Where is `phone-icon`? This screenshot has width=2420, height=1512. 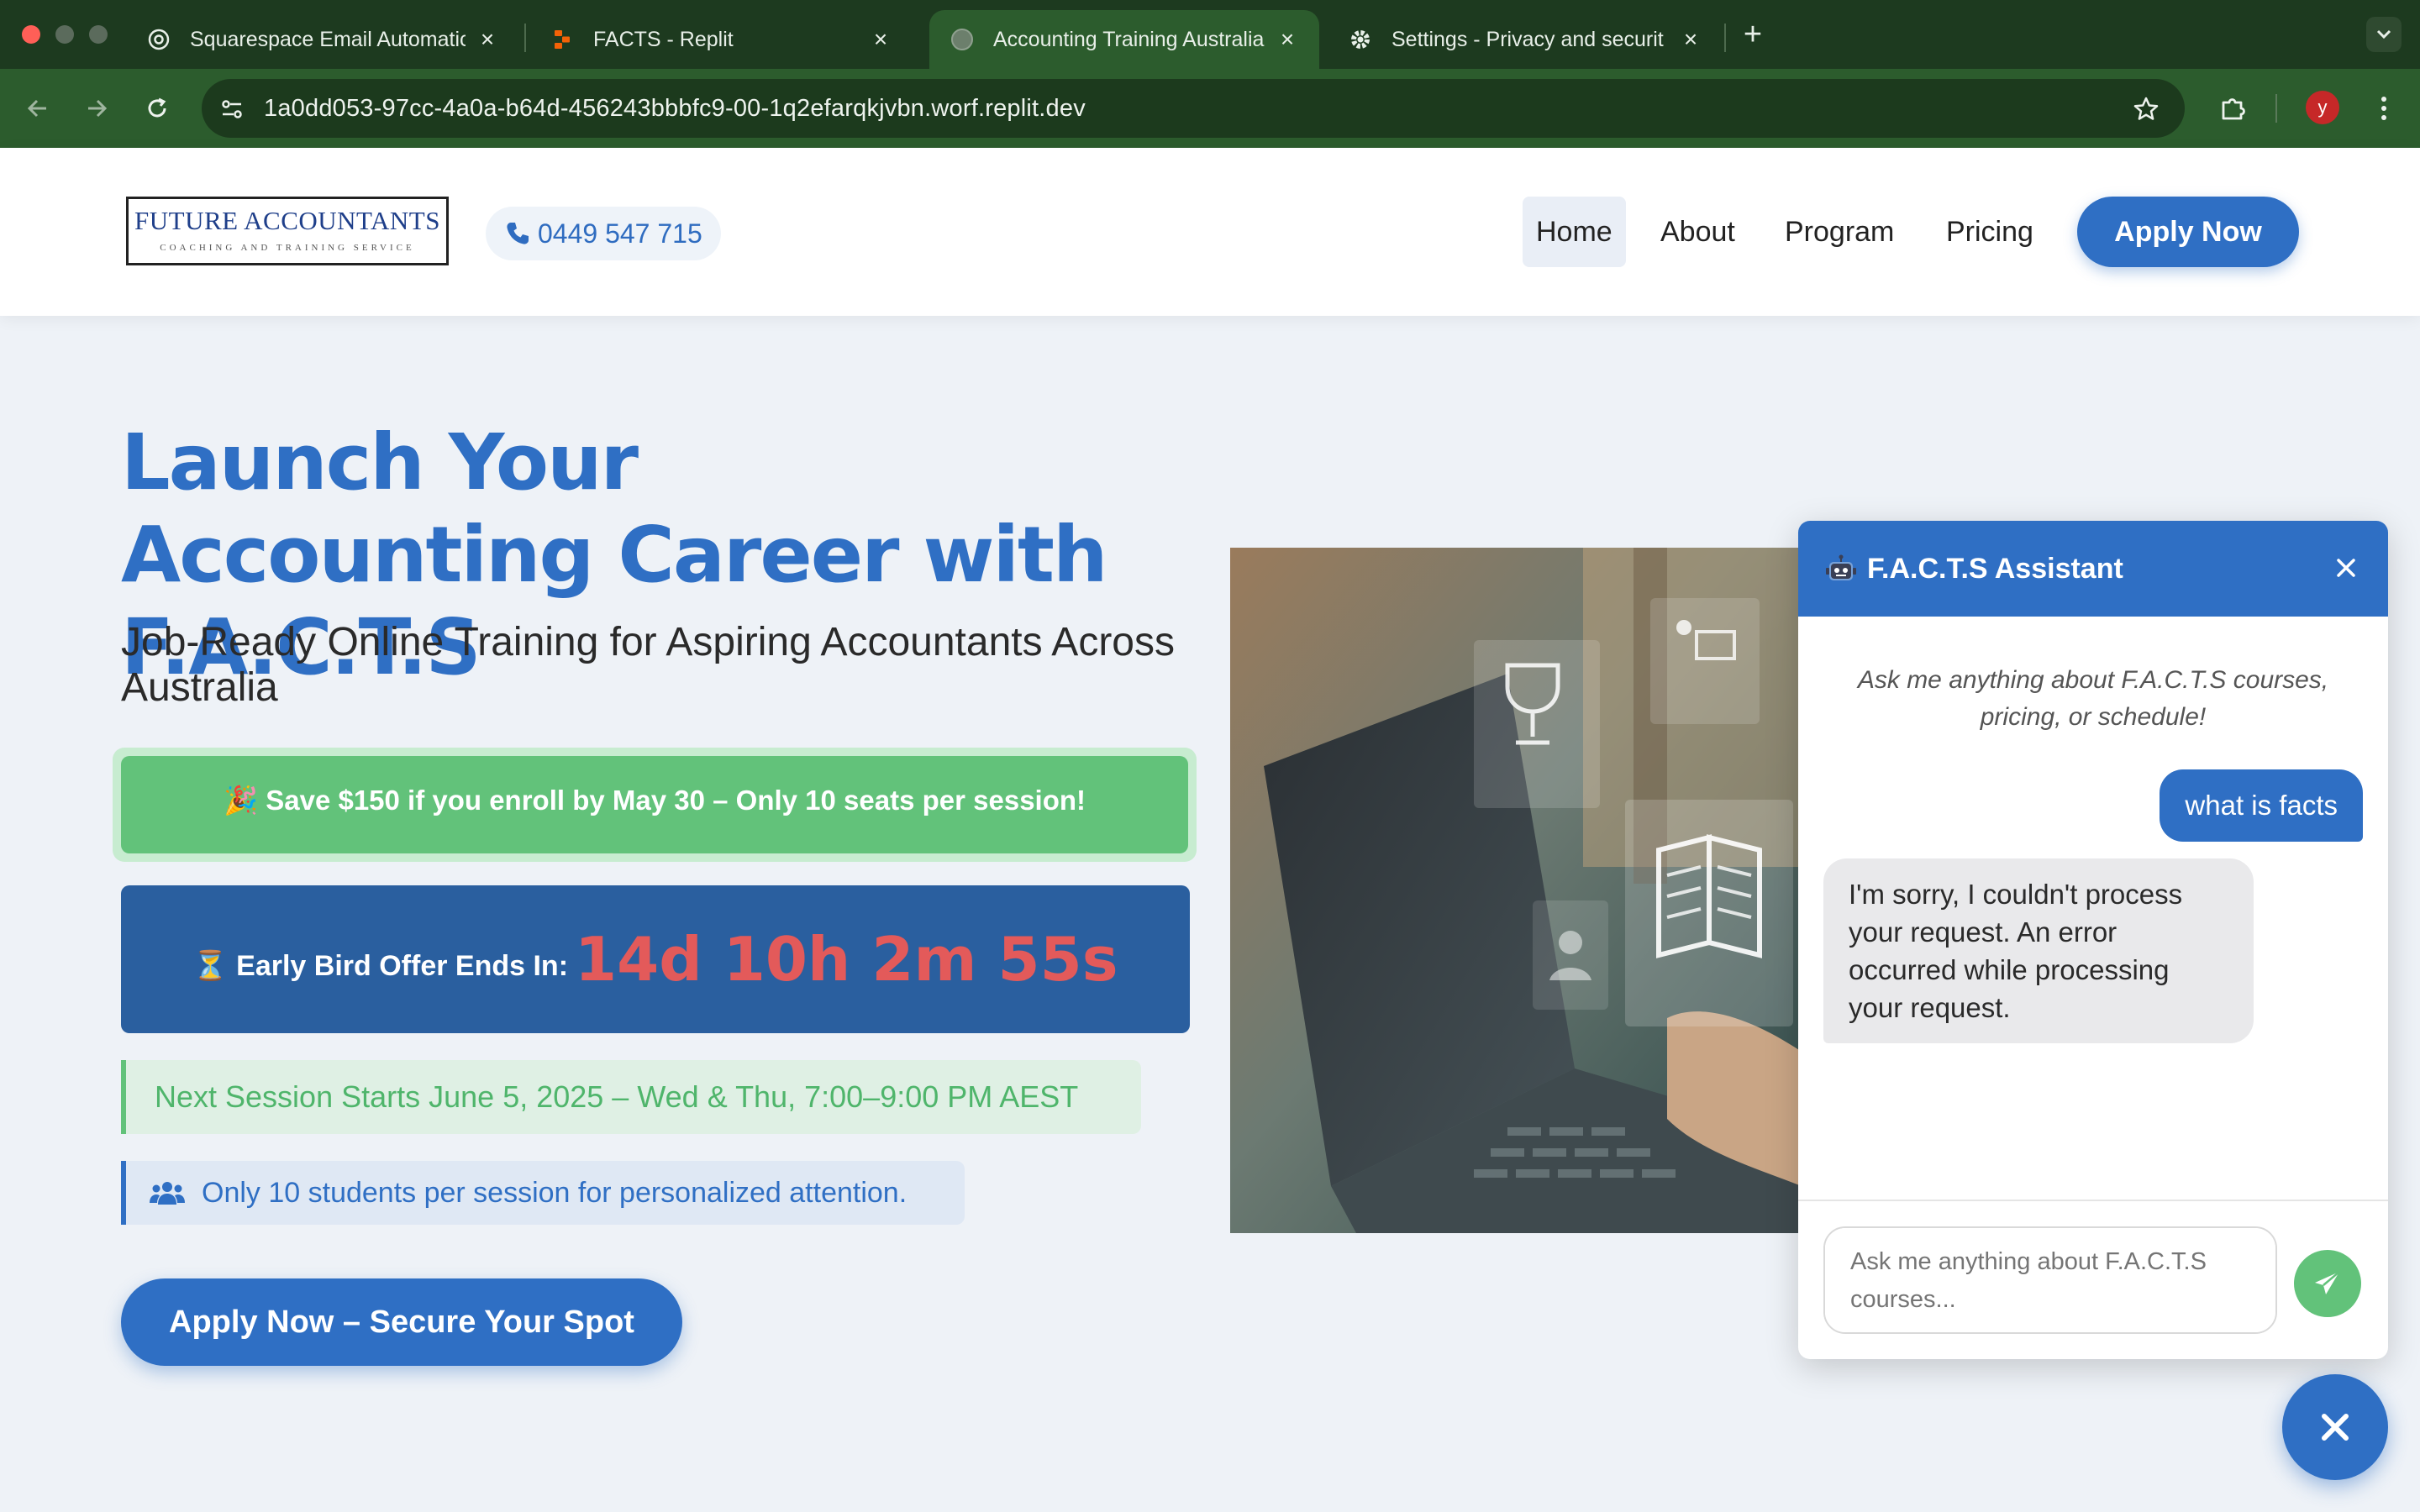
phone-icon is located at coordinates (517, 233).